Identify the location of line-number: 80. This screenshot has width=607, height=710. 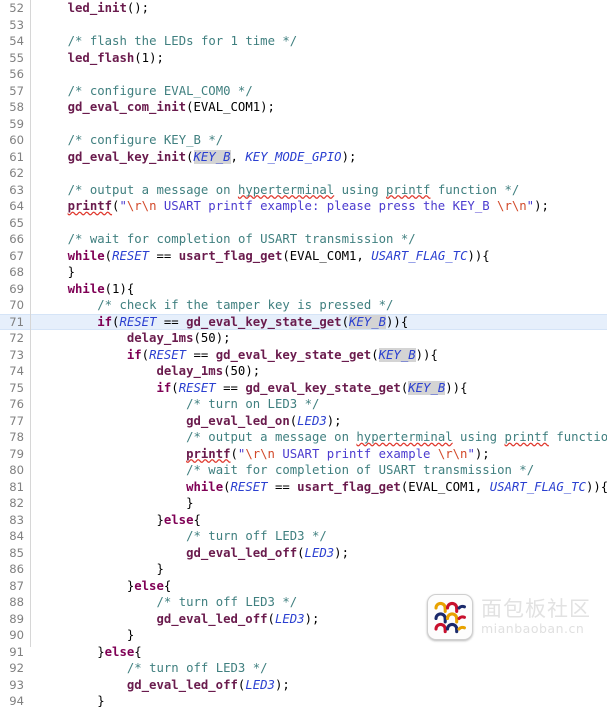
(16, 470).